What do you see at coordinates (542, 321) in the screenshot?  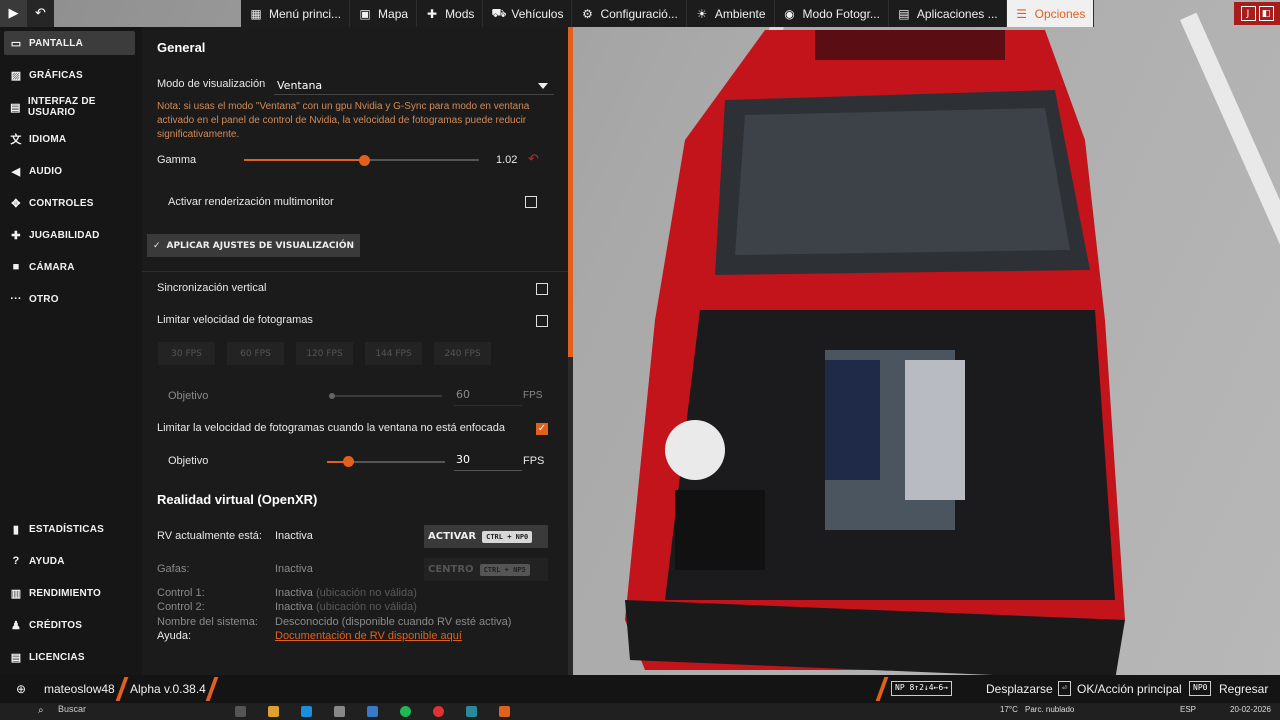 I see `limit-fps-checkbox` at bounding box center [542, 321].